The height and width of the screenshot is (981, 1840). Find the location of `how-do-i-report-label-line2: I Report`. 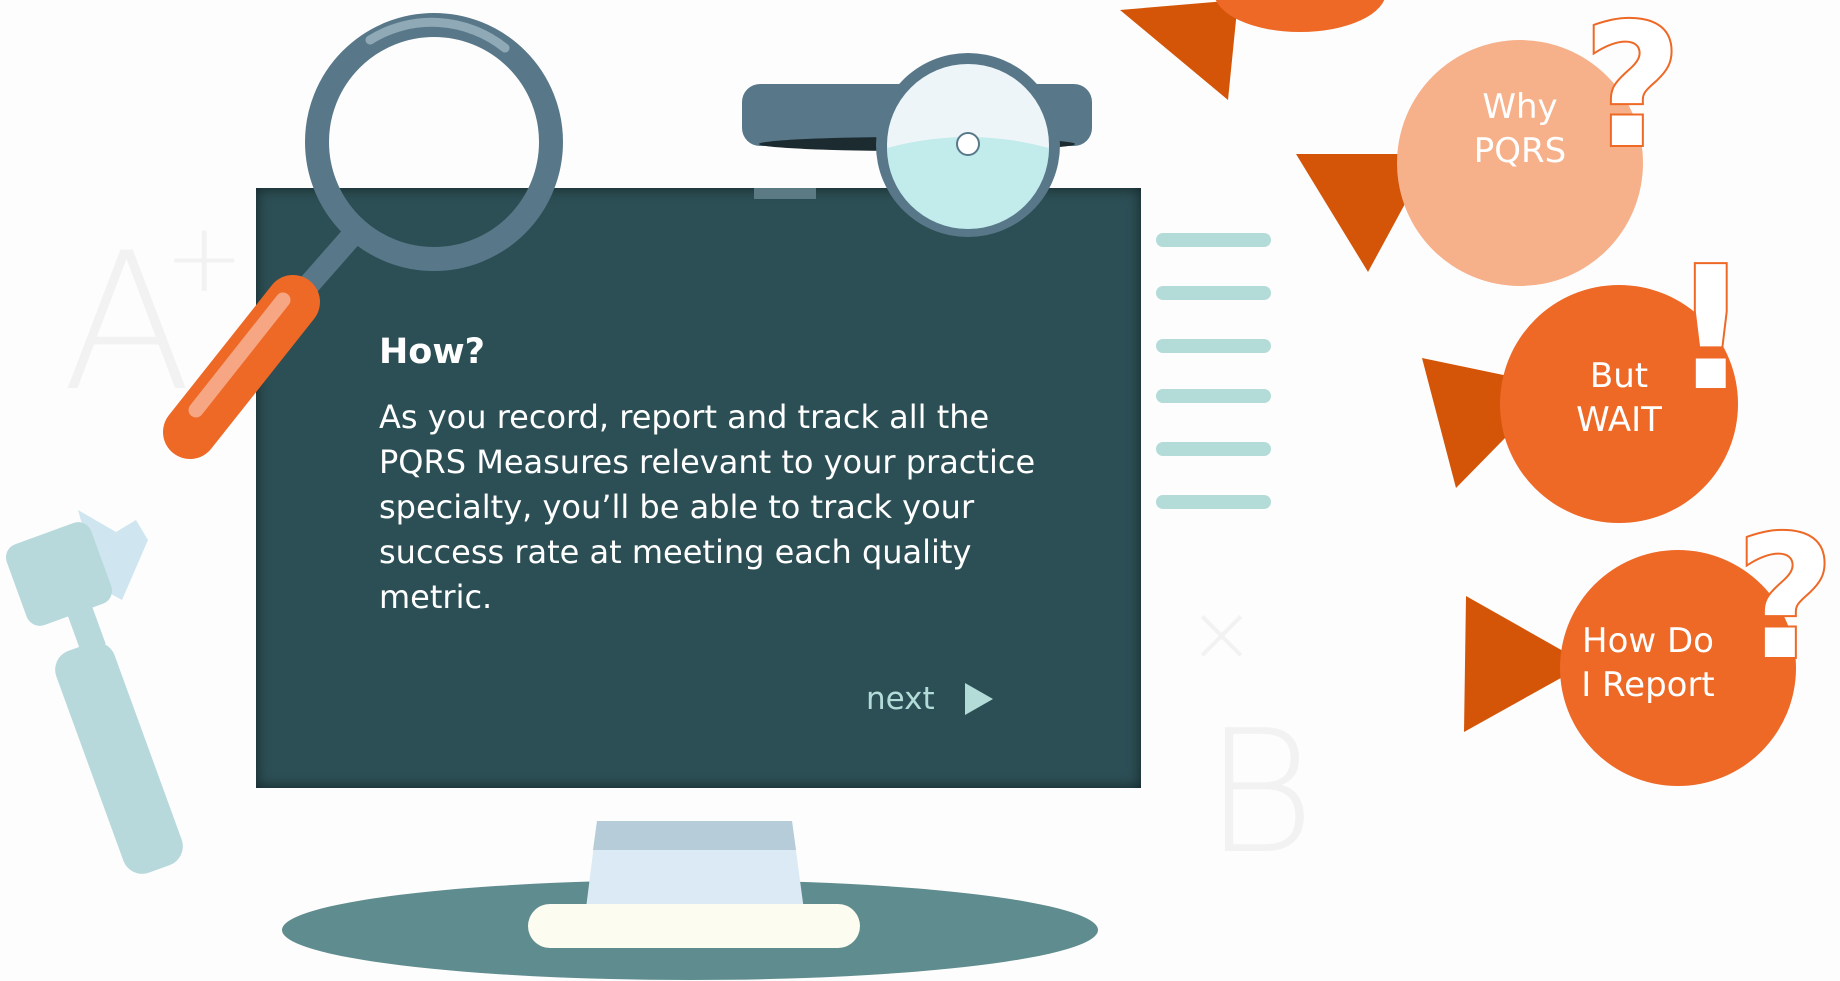

how-do-i-report-label-line2: I Report is located at coordinates (1648, 685).